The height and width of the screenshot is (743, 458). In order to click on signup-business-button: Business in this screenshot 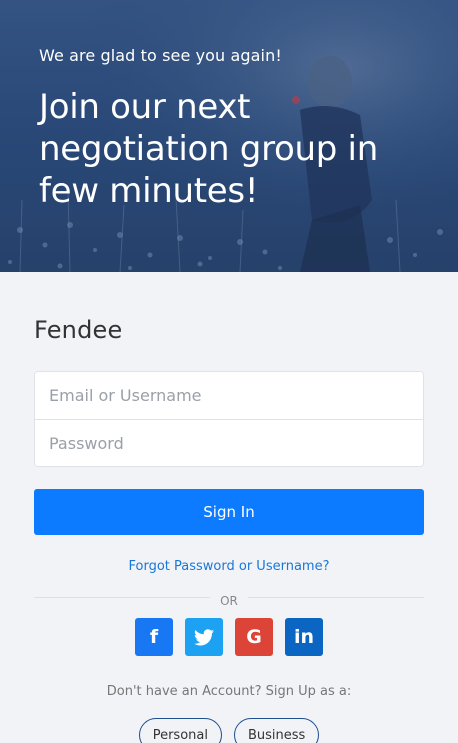, I will do `click(276, 730)`.